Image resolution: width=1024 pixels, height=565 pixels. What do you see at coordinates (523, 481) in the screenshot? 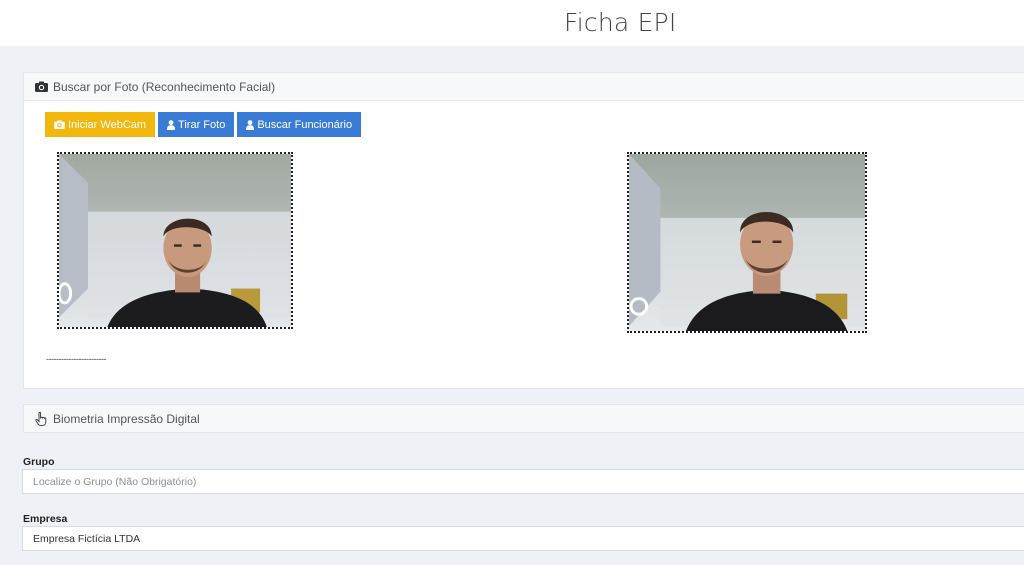
I see `grupo-field: Localize o Grupo (Não Obrigatório)` at bounding box center [523, 481].